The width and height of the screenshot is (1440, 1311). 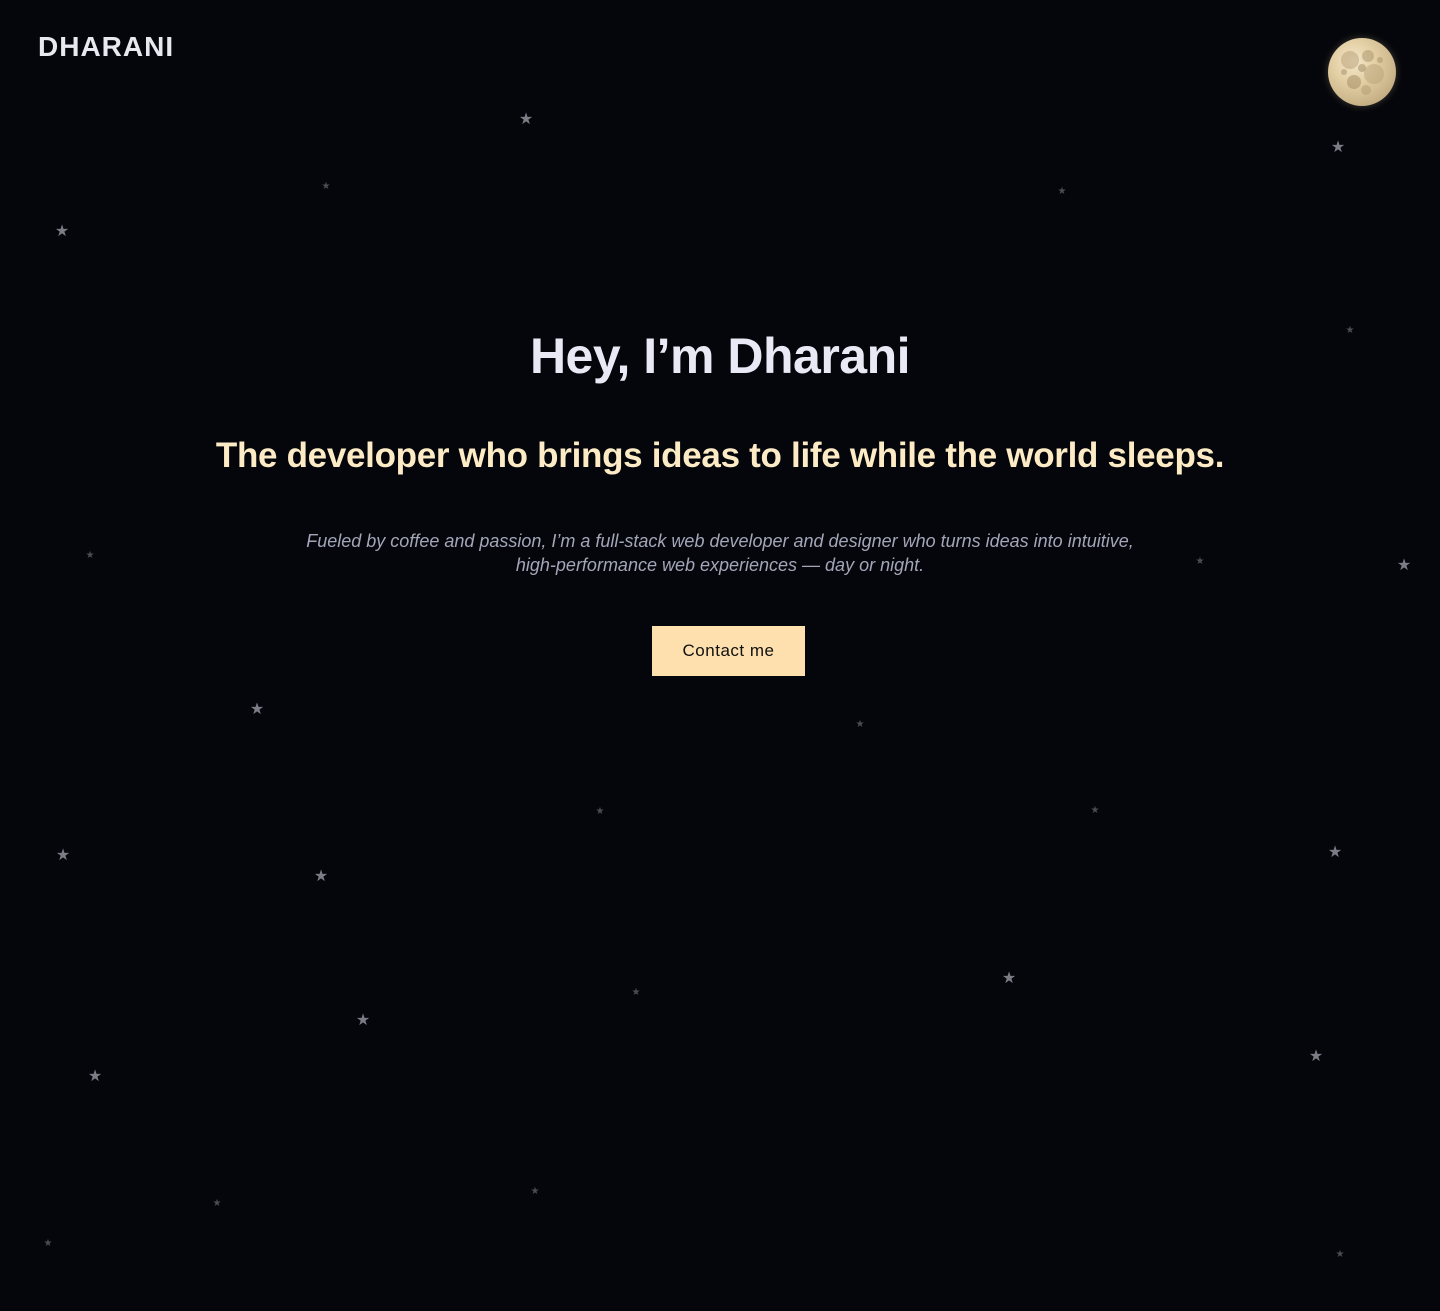 What do you see at coordinates (728, 651) in the screenshot?
I see `contact-button: Contact me` at bounding box center [728, 651].